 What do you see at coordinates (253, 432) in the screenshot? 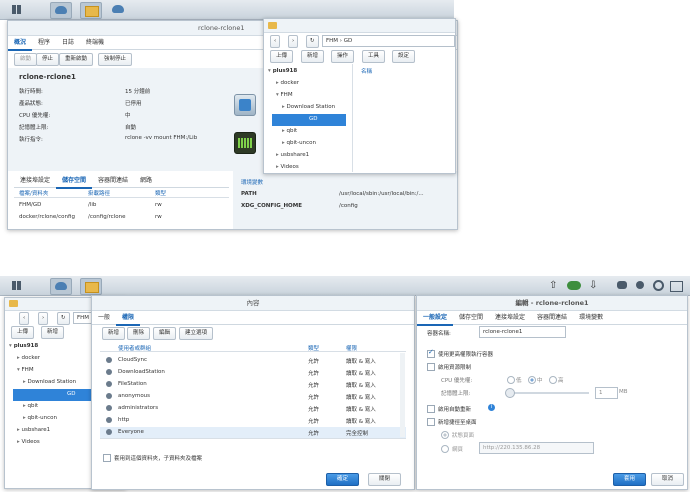
I see `permission-row: Everyone 允許 完全控制` at bounding box center [253, 432].